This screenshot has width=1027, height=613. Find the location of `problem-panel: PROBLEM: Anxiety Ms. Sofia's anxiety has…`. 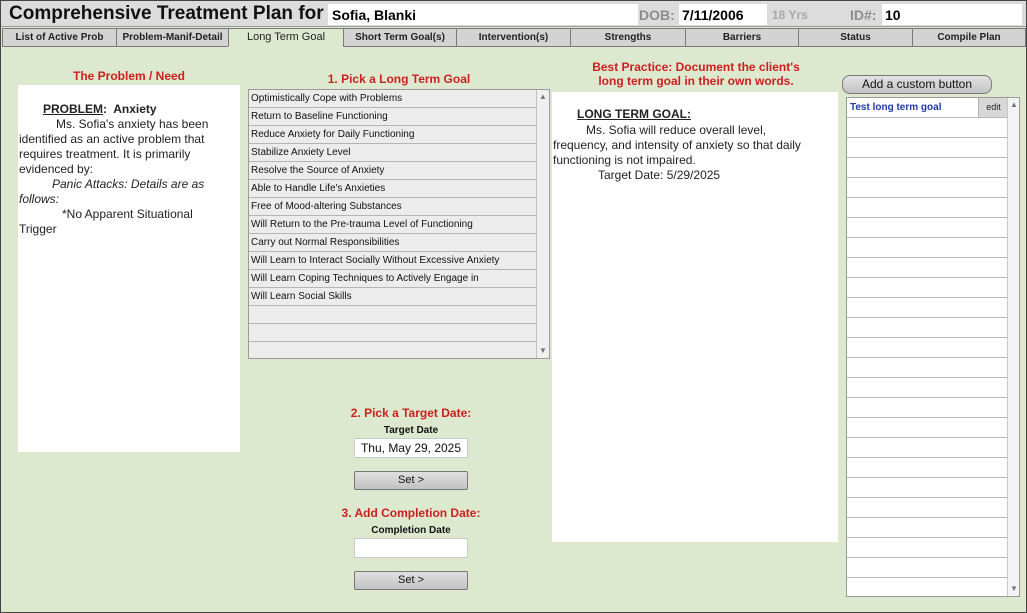

problem-panel: PROBLEM: Anxiety Ms. Sofia's anxiety has… is located at coordinates (129, 268).